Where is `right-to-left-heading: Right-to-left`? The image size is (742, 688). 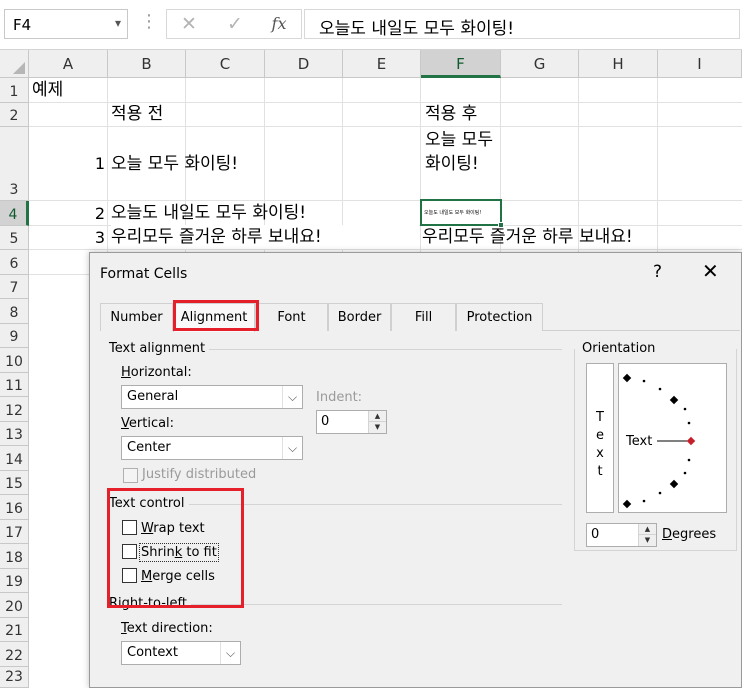 right-to-left-heading: Right-to-left is located at coordinates (150, 603).